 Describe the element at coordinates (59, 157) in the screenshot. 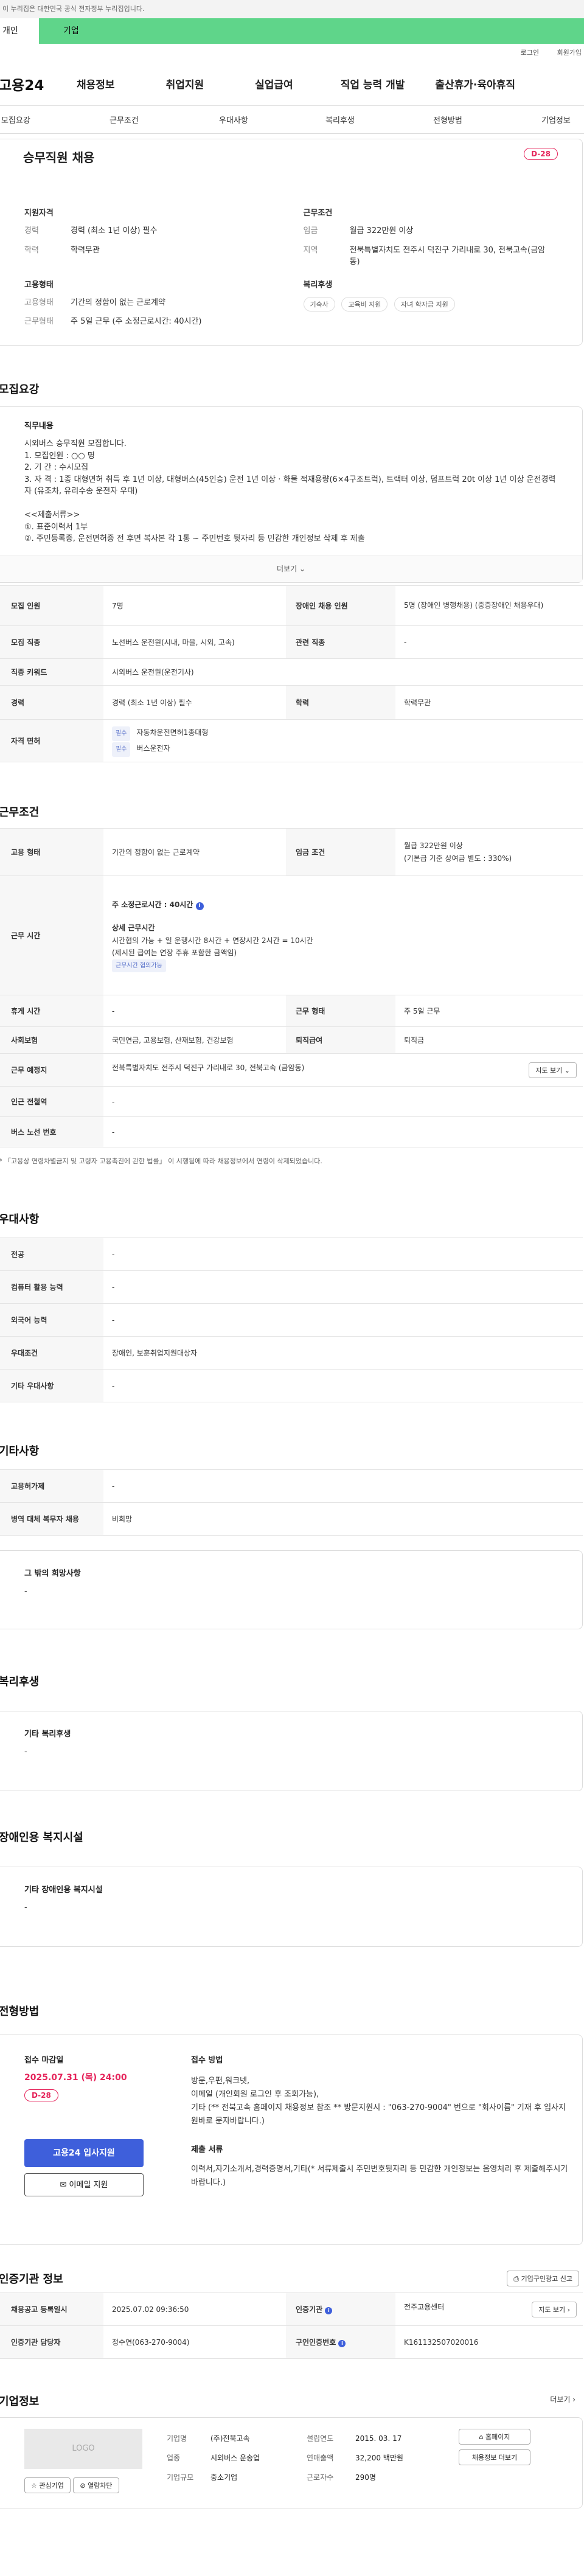

I see `job-title: 승무직원 채용` at that location.